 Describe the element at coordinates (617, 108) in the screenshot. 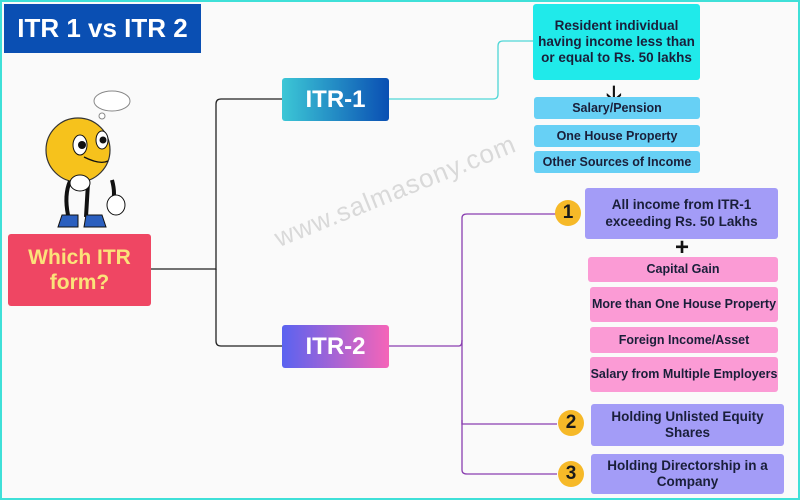

I see `itr1-item: Salary/Pension` at that location.